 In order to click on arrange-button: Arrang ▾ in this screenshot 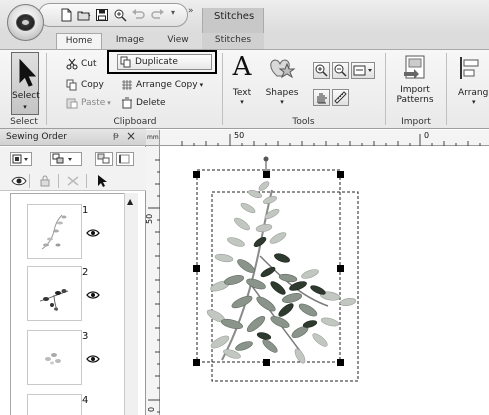, I will do `click(469, 83)`.